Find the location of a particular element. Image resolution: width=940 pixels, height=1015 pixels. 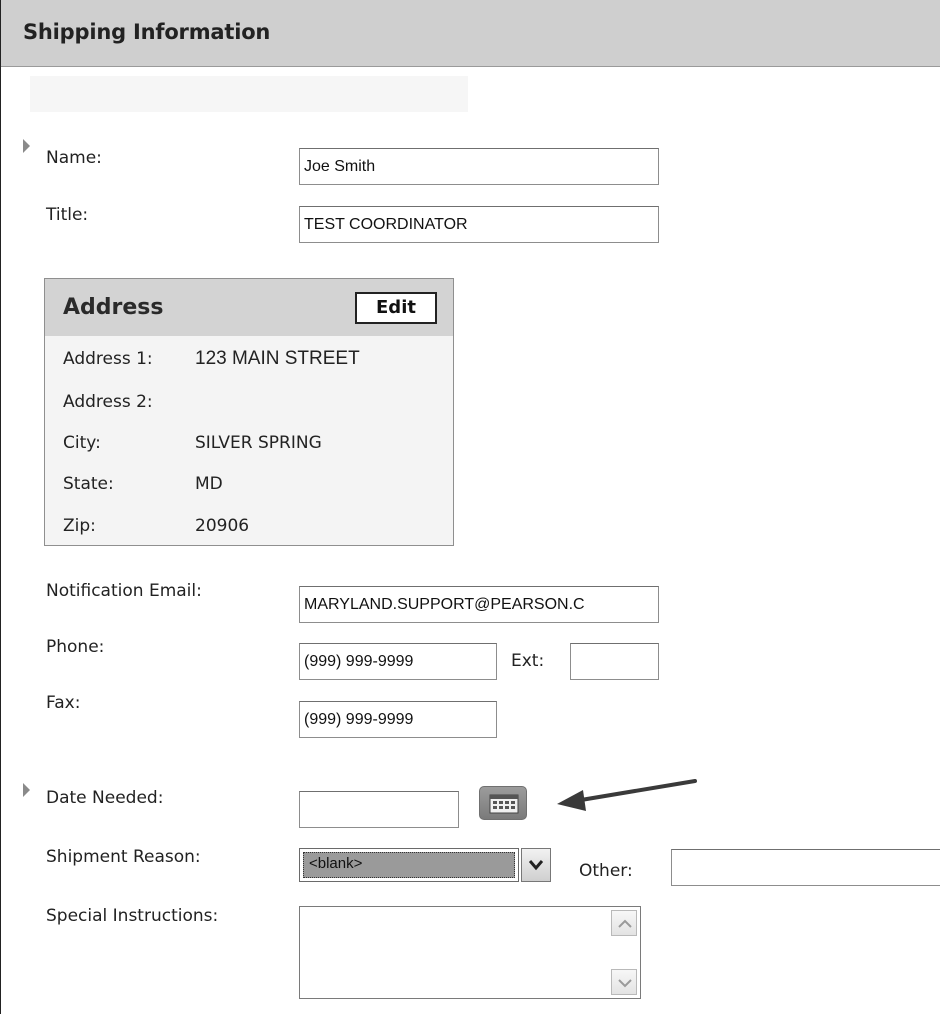

zip-label: Zip: is located at coordinates (79, 526).